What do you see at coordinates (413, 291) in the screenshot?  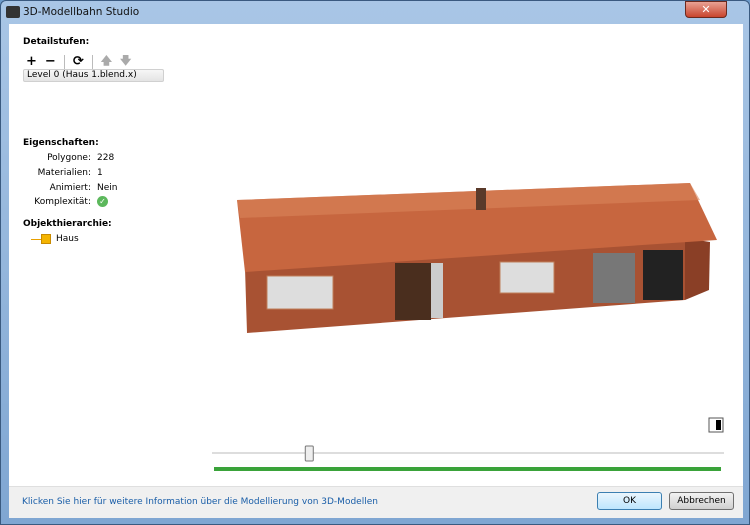 I see `door` at bounding box center [413, 291].